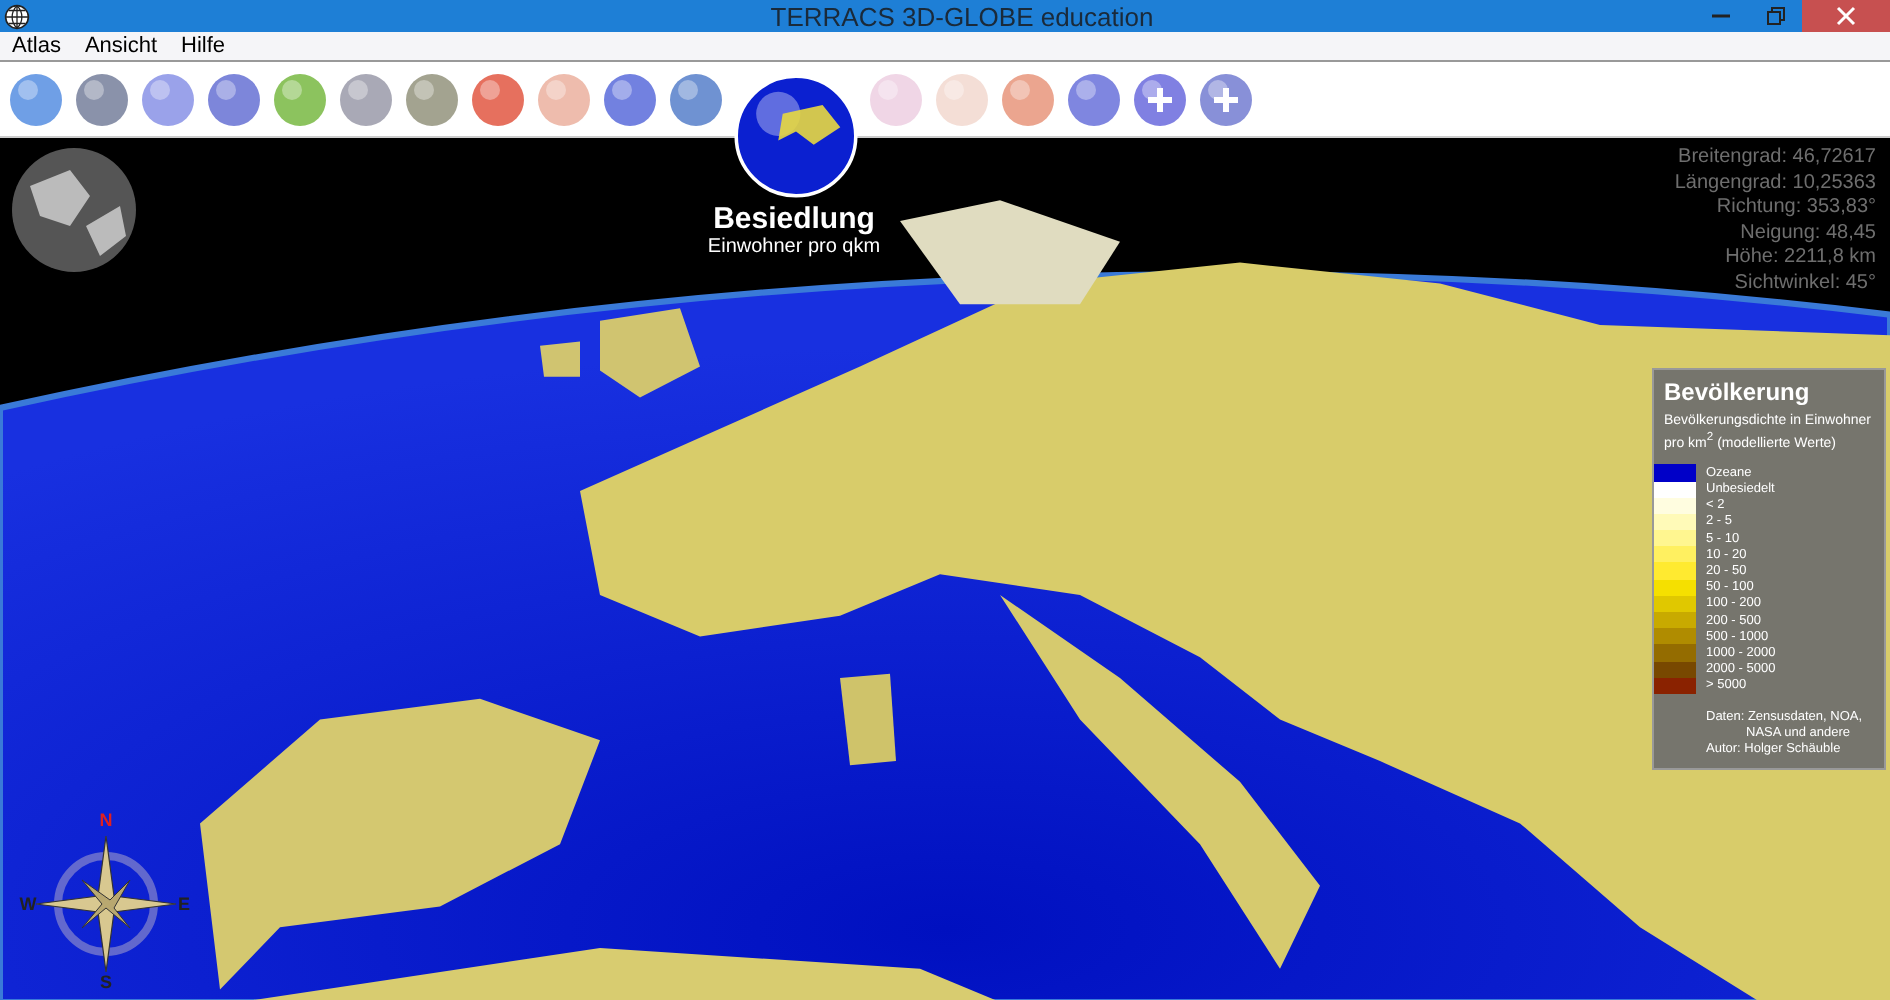  Describe the element at coordinates (1737, 392) in the screenshot. I see `legend-title: Bevölkerung` at that location.